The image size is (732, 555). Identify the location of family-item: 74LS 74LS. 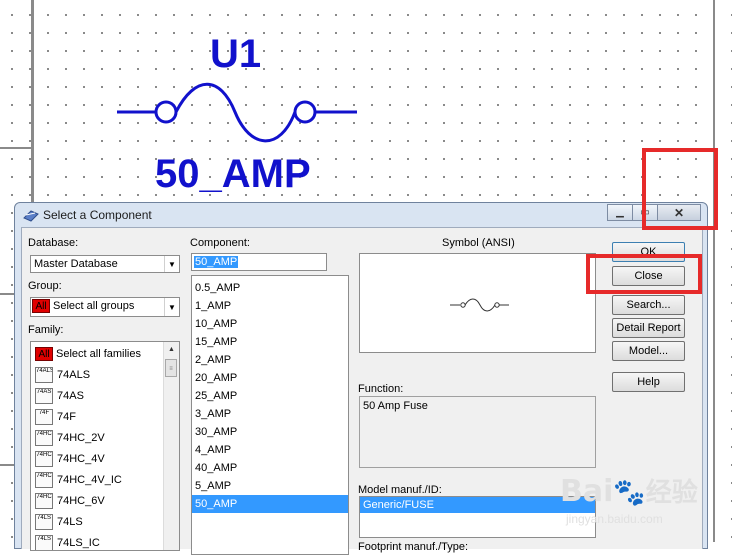
(105, 521).